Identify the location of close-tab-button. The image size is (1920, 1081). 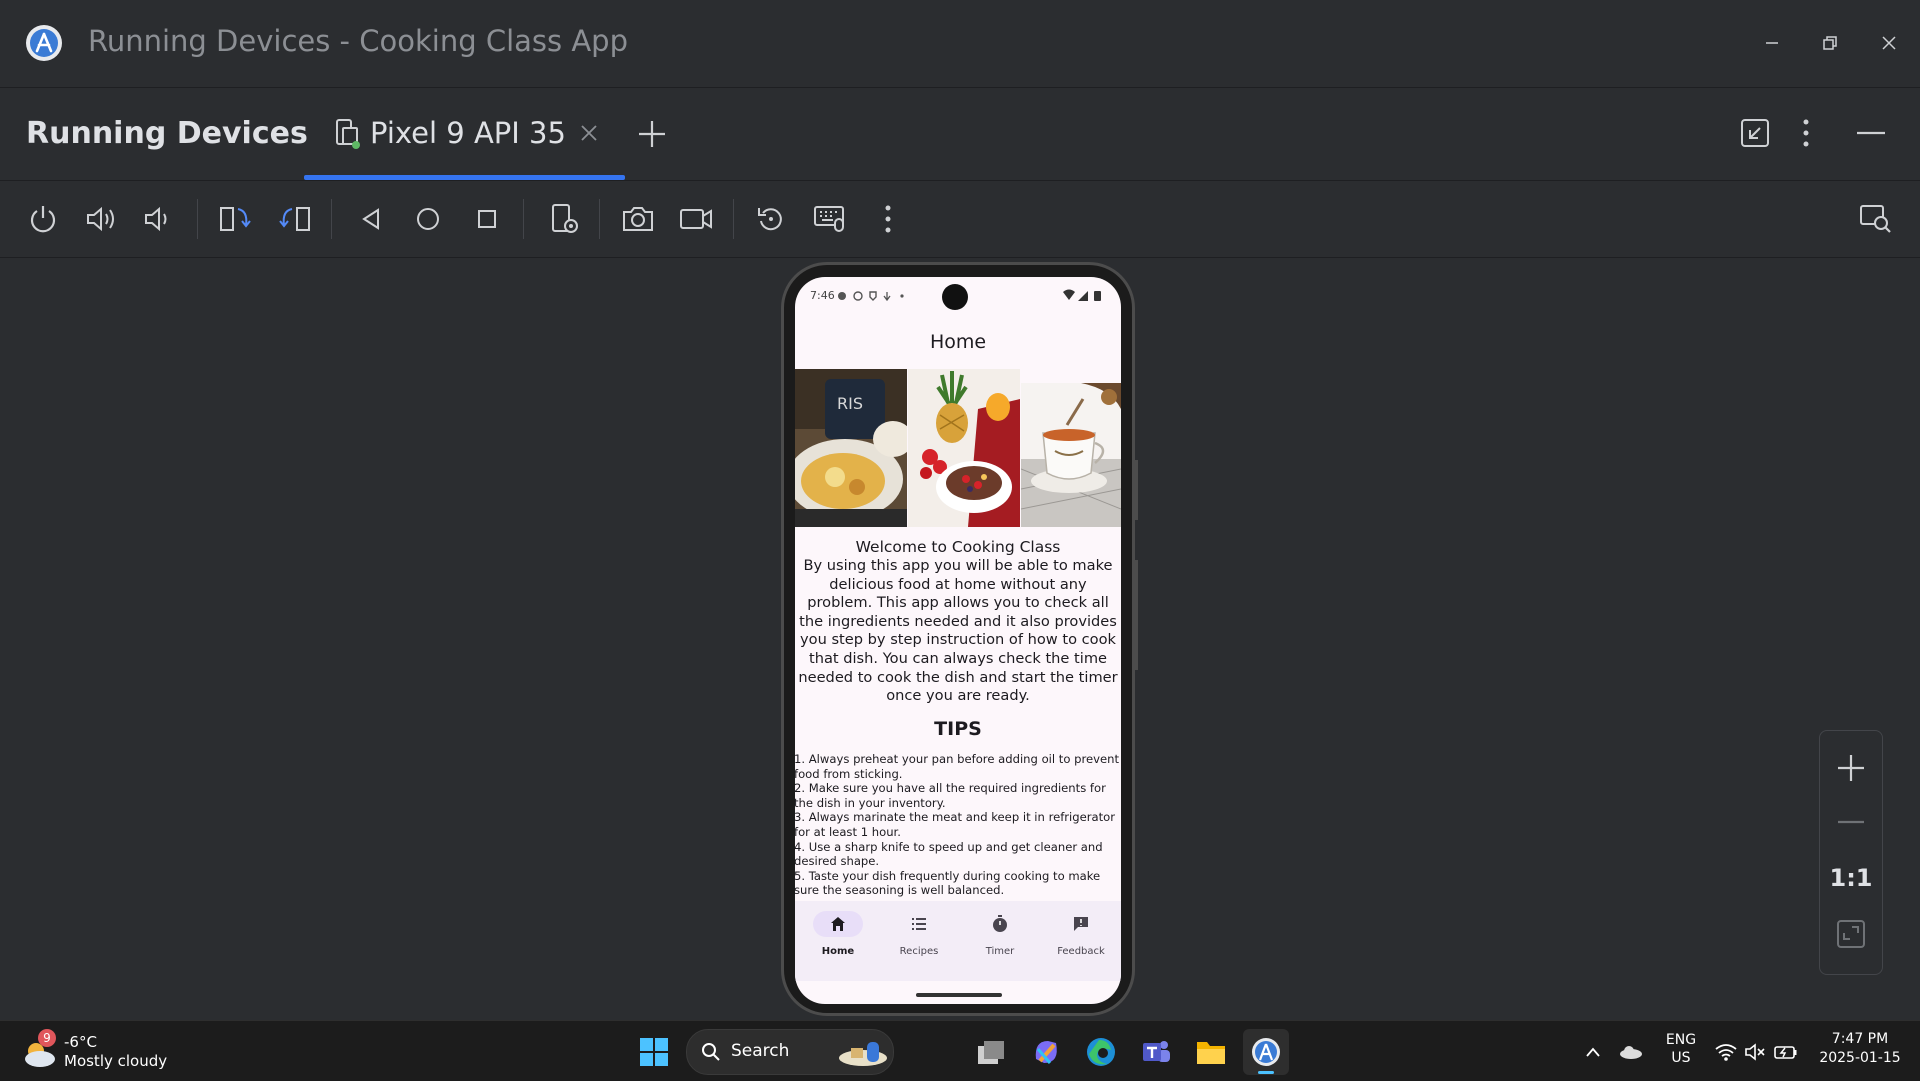
(589, 133).